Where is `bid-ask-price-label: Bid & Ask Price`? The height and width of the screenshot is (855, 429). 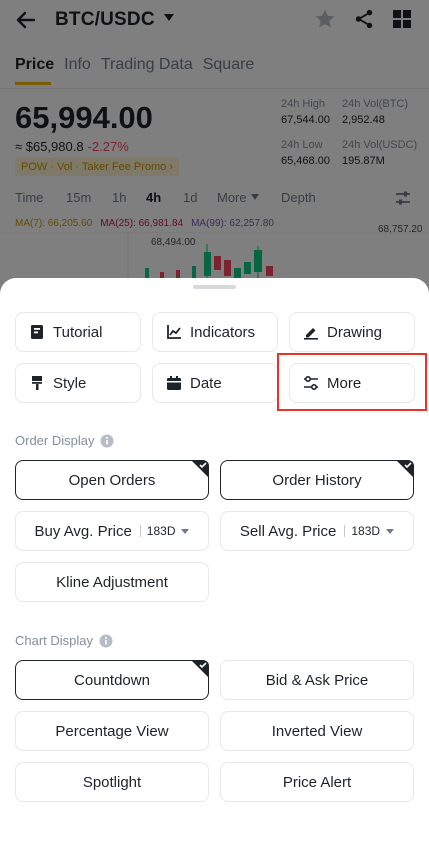
bid-ask-price-label: Bid & Ask Price is located at coordinates (317, 680).